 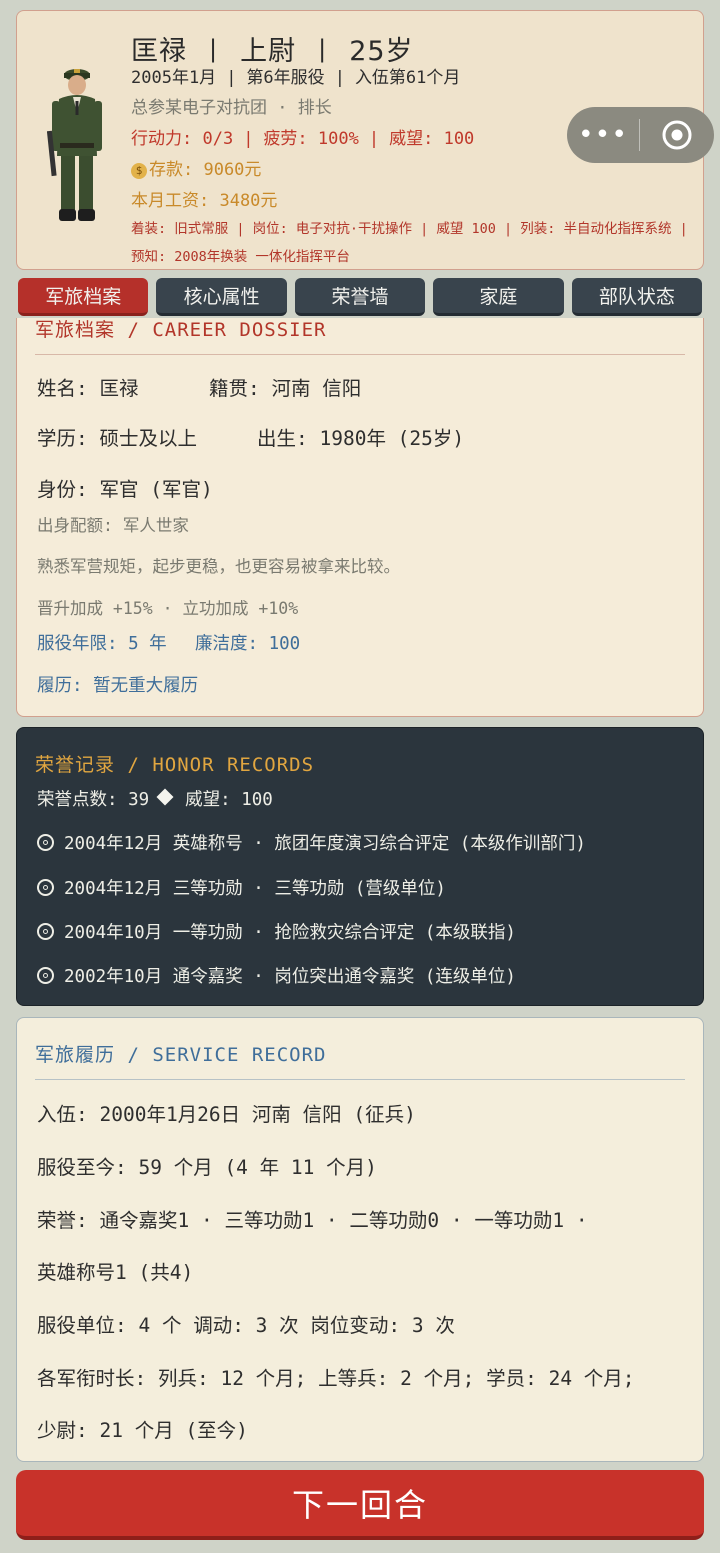 I want to click on target-circle-icon, so click(x=677, y=135).